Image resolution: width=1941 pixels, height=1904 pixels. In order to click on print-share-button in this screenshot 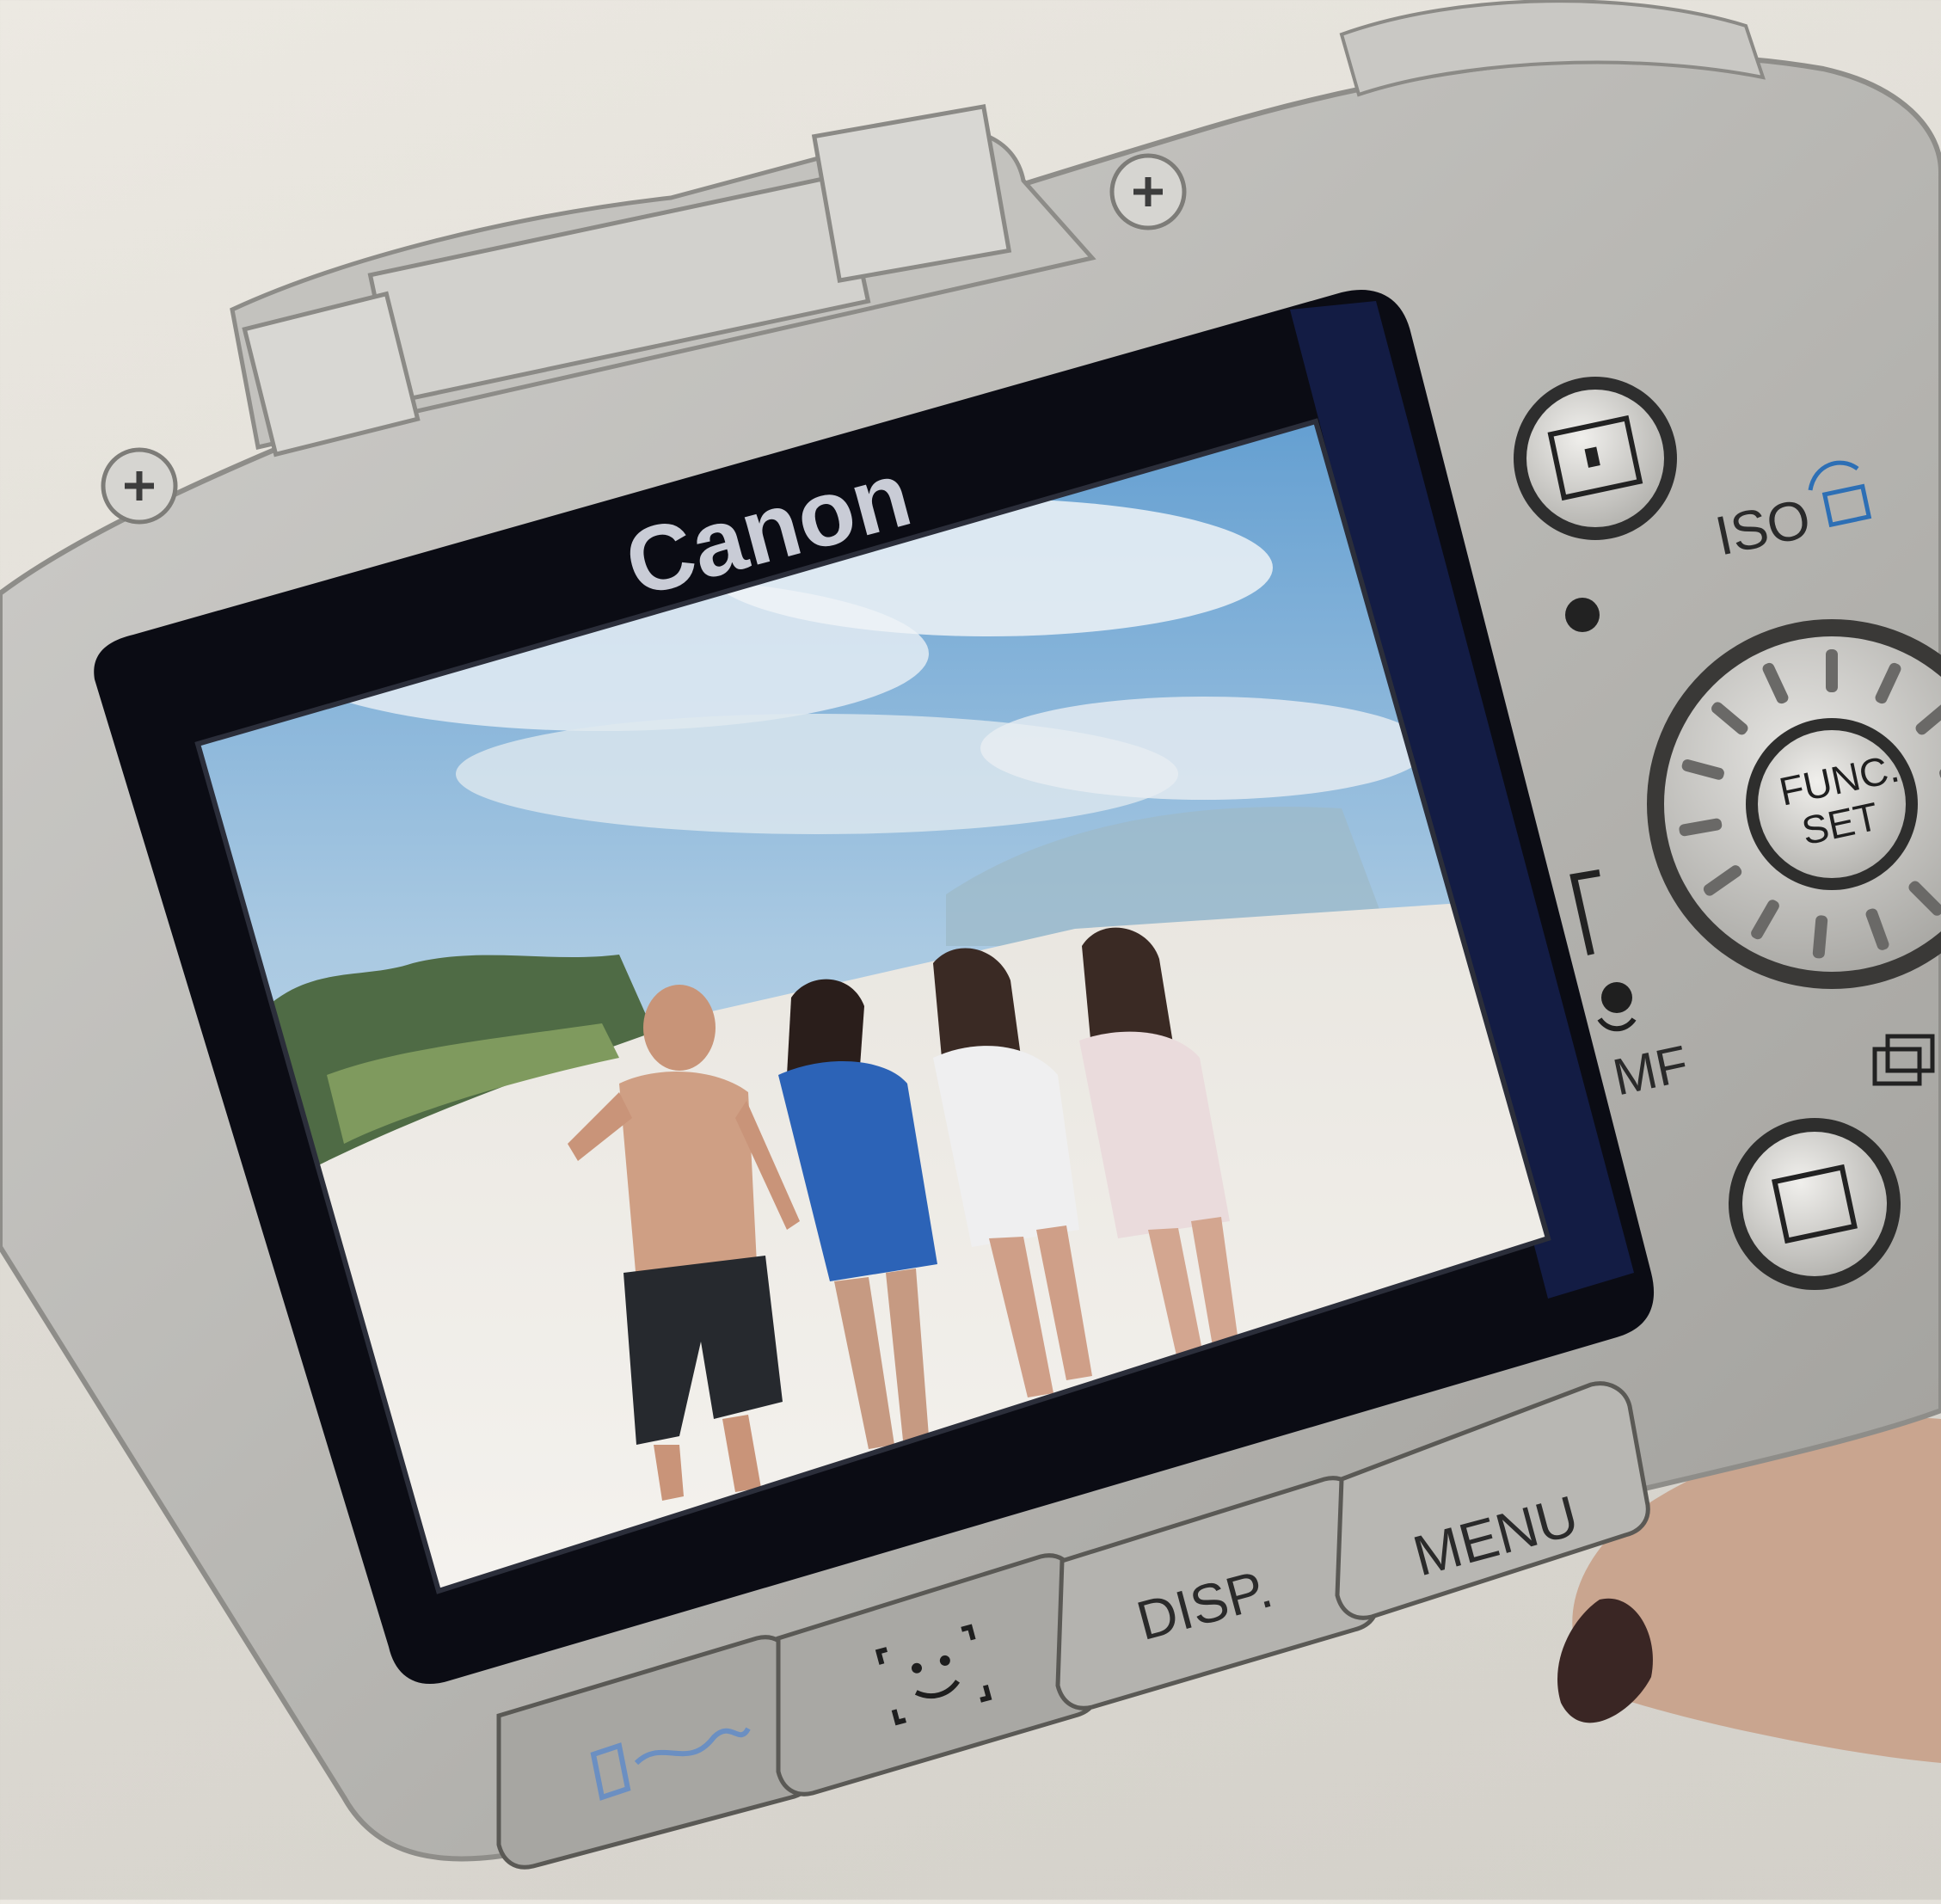, I will do `click(1596, 459)`.